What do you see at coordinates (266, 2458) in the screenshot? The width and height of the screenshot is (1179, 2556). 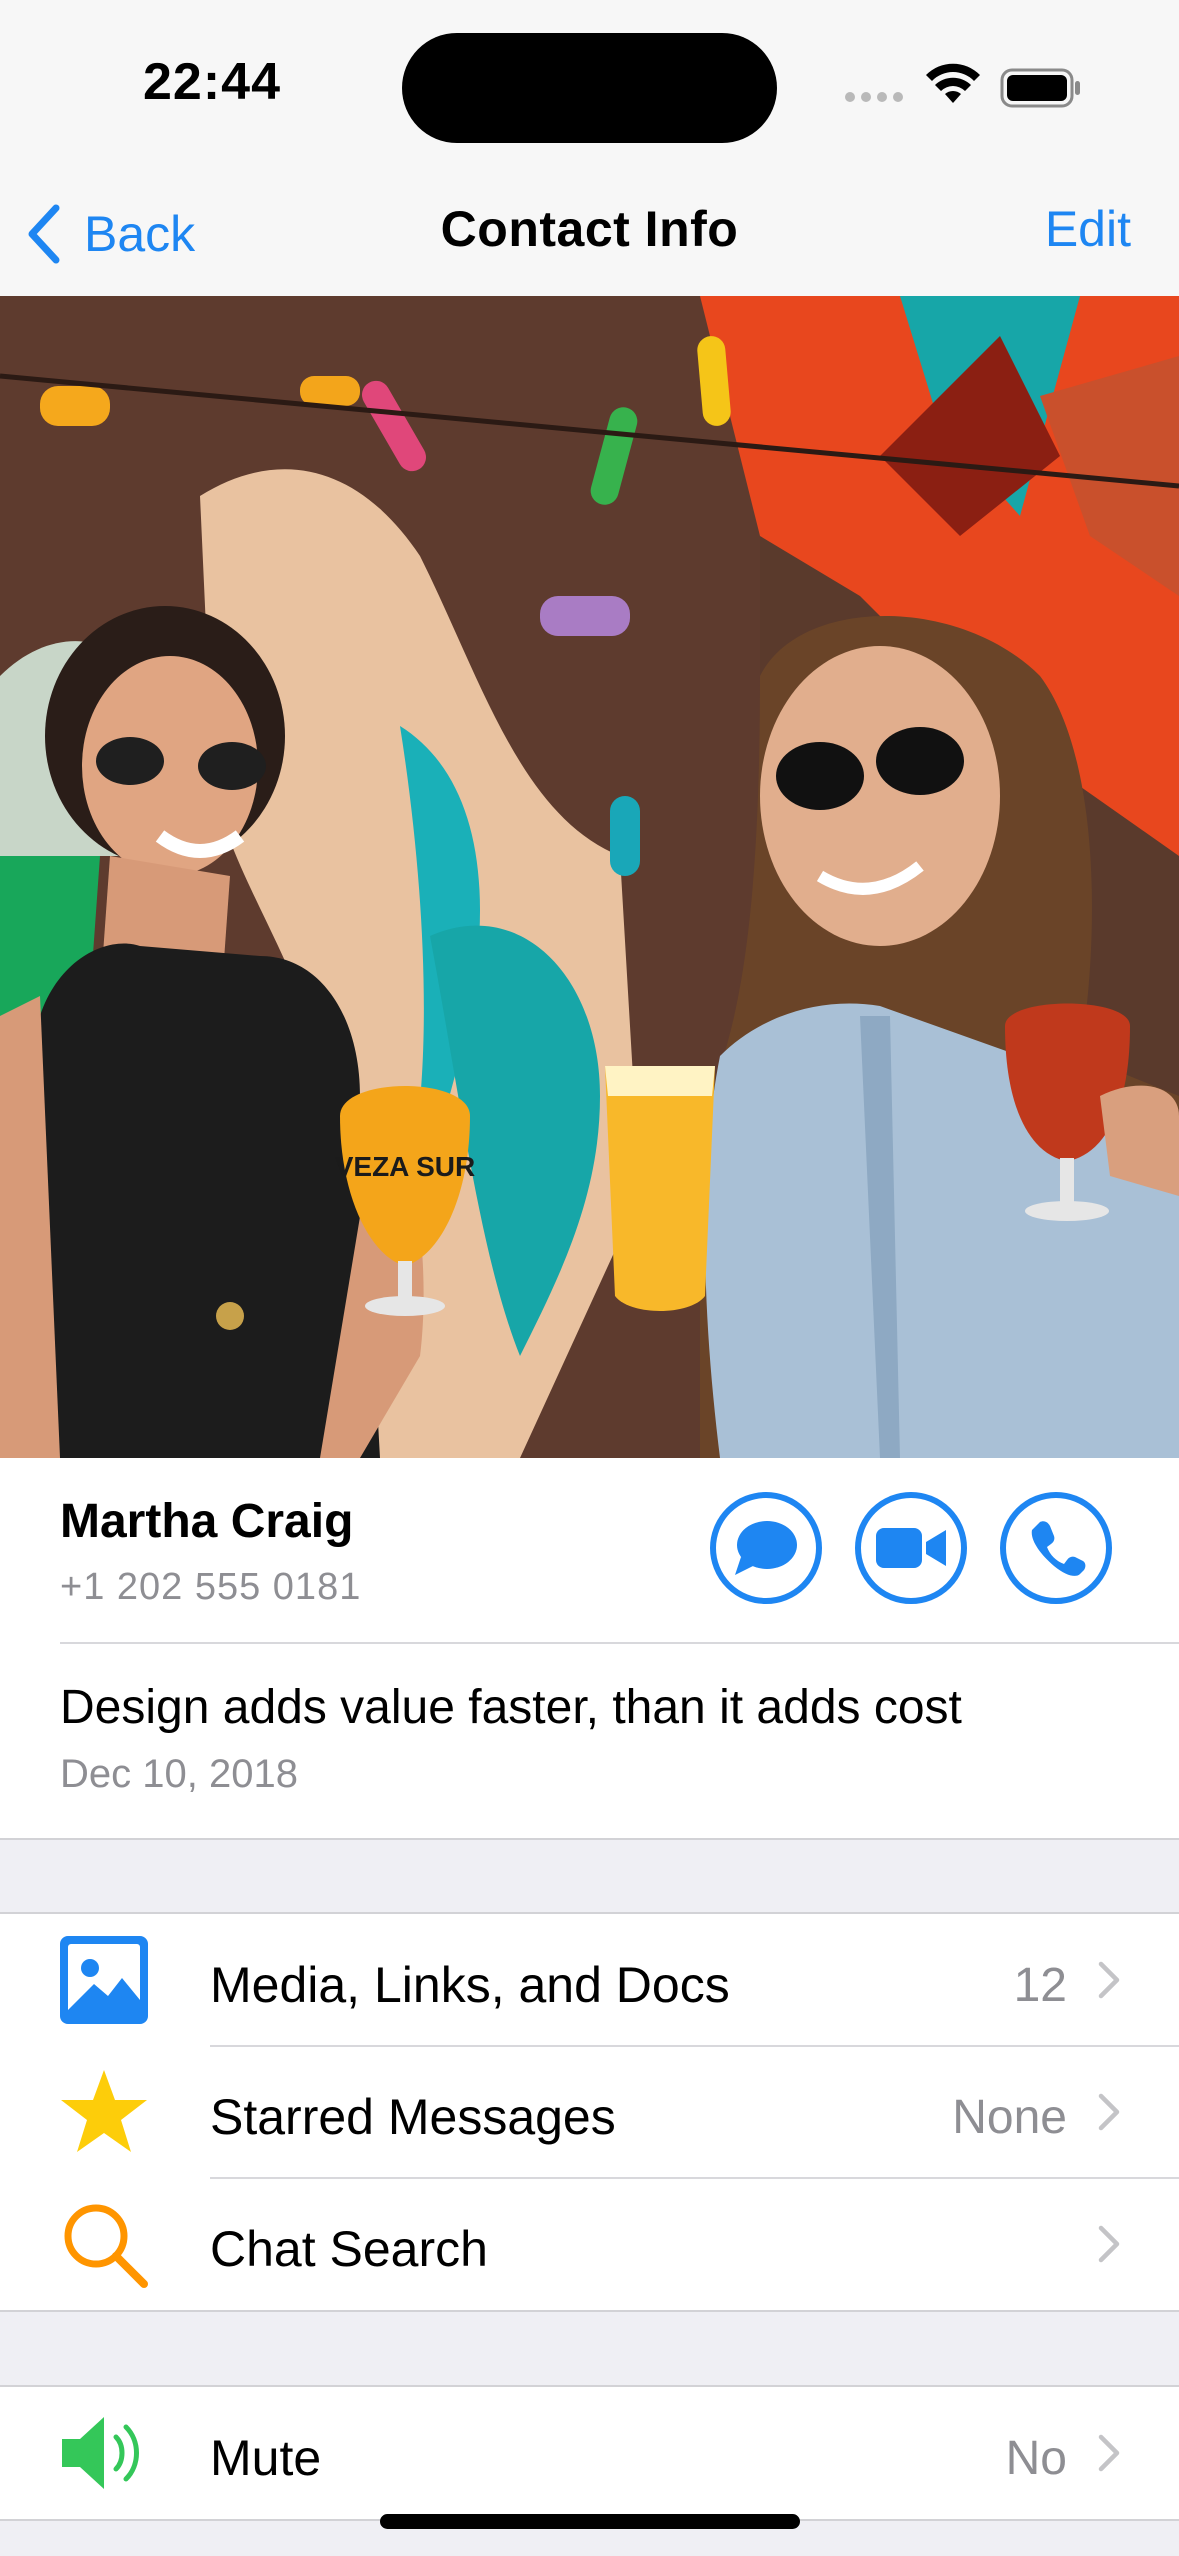 I see `mute-label: Mute` at bounding box center [266, 2458].